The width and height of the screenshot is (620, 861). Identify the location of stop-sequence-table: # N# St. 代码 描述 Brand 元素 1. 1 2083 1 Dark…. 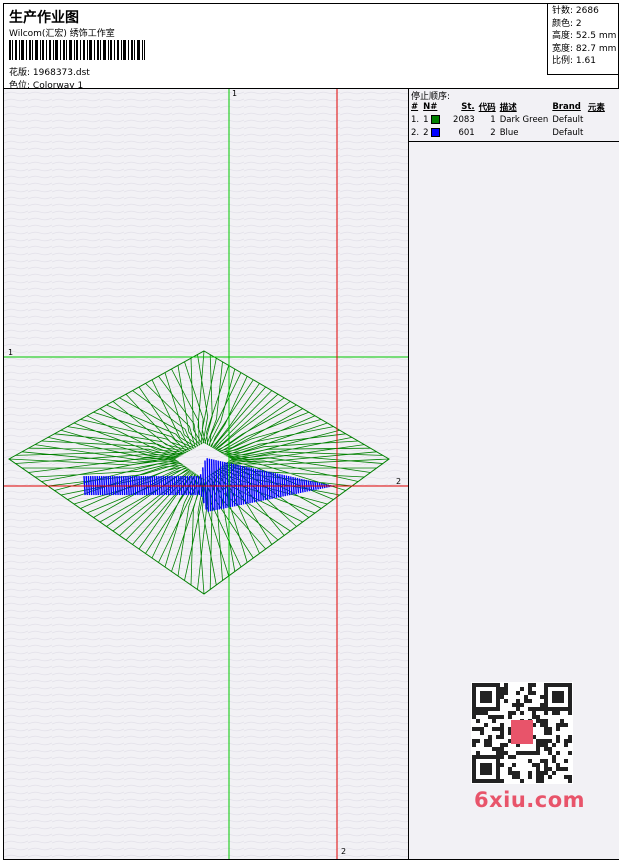
(509, 120).